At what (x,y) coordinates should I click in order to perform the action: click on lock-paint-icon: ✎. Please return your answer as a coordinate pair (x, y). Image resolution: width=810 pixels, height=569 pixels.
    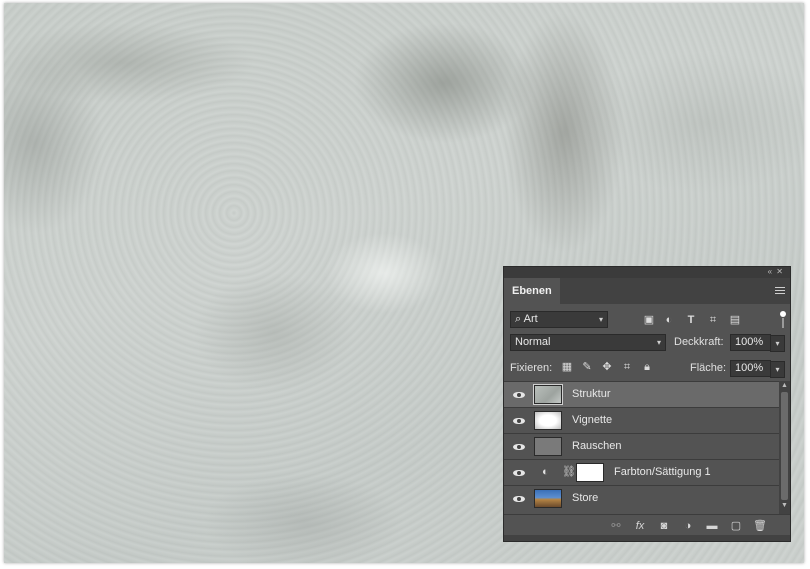
    Looking at the image, I should click on (587, 367).